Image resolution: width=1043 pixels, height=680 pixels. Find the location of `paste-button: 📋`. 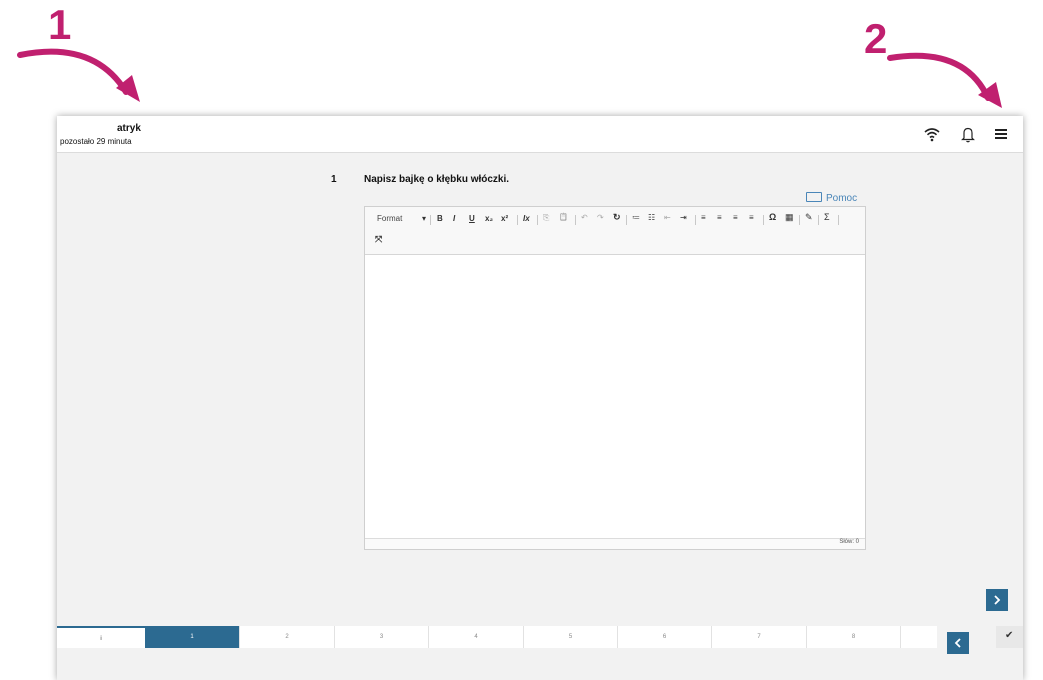

paste-button: 📋 is located at coordinates (563, 217).